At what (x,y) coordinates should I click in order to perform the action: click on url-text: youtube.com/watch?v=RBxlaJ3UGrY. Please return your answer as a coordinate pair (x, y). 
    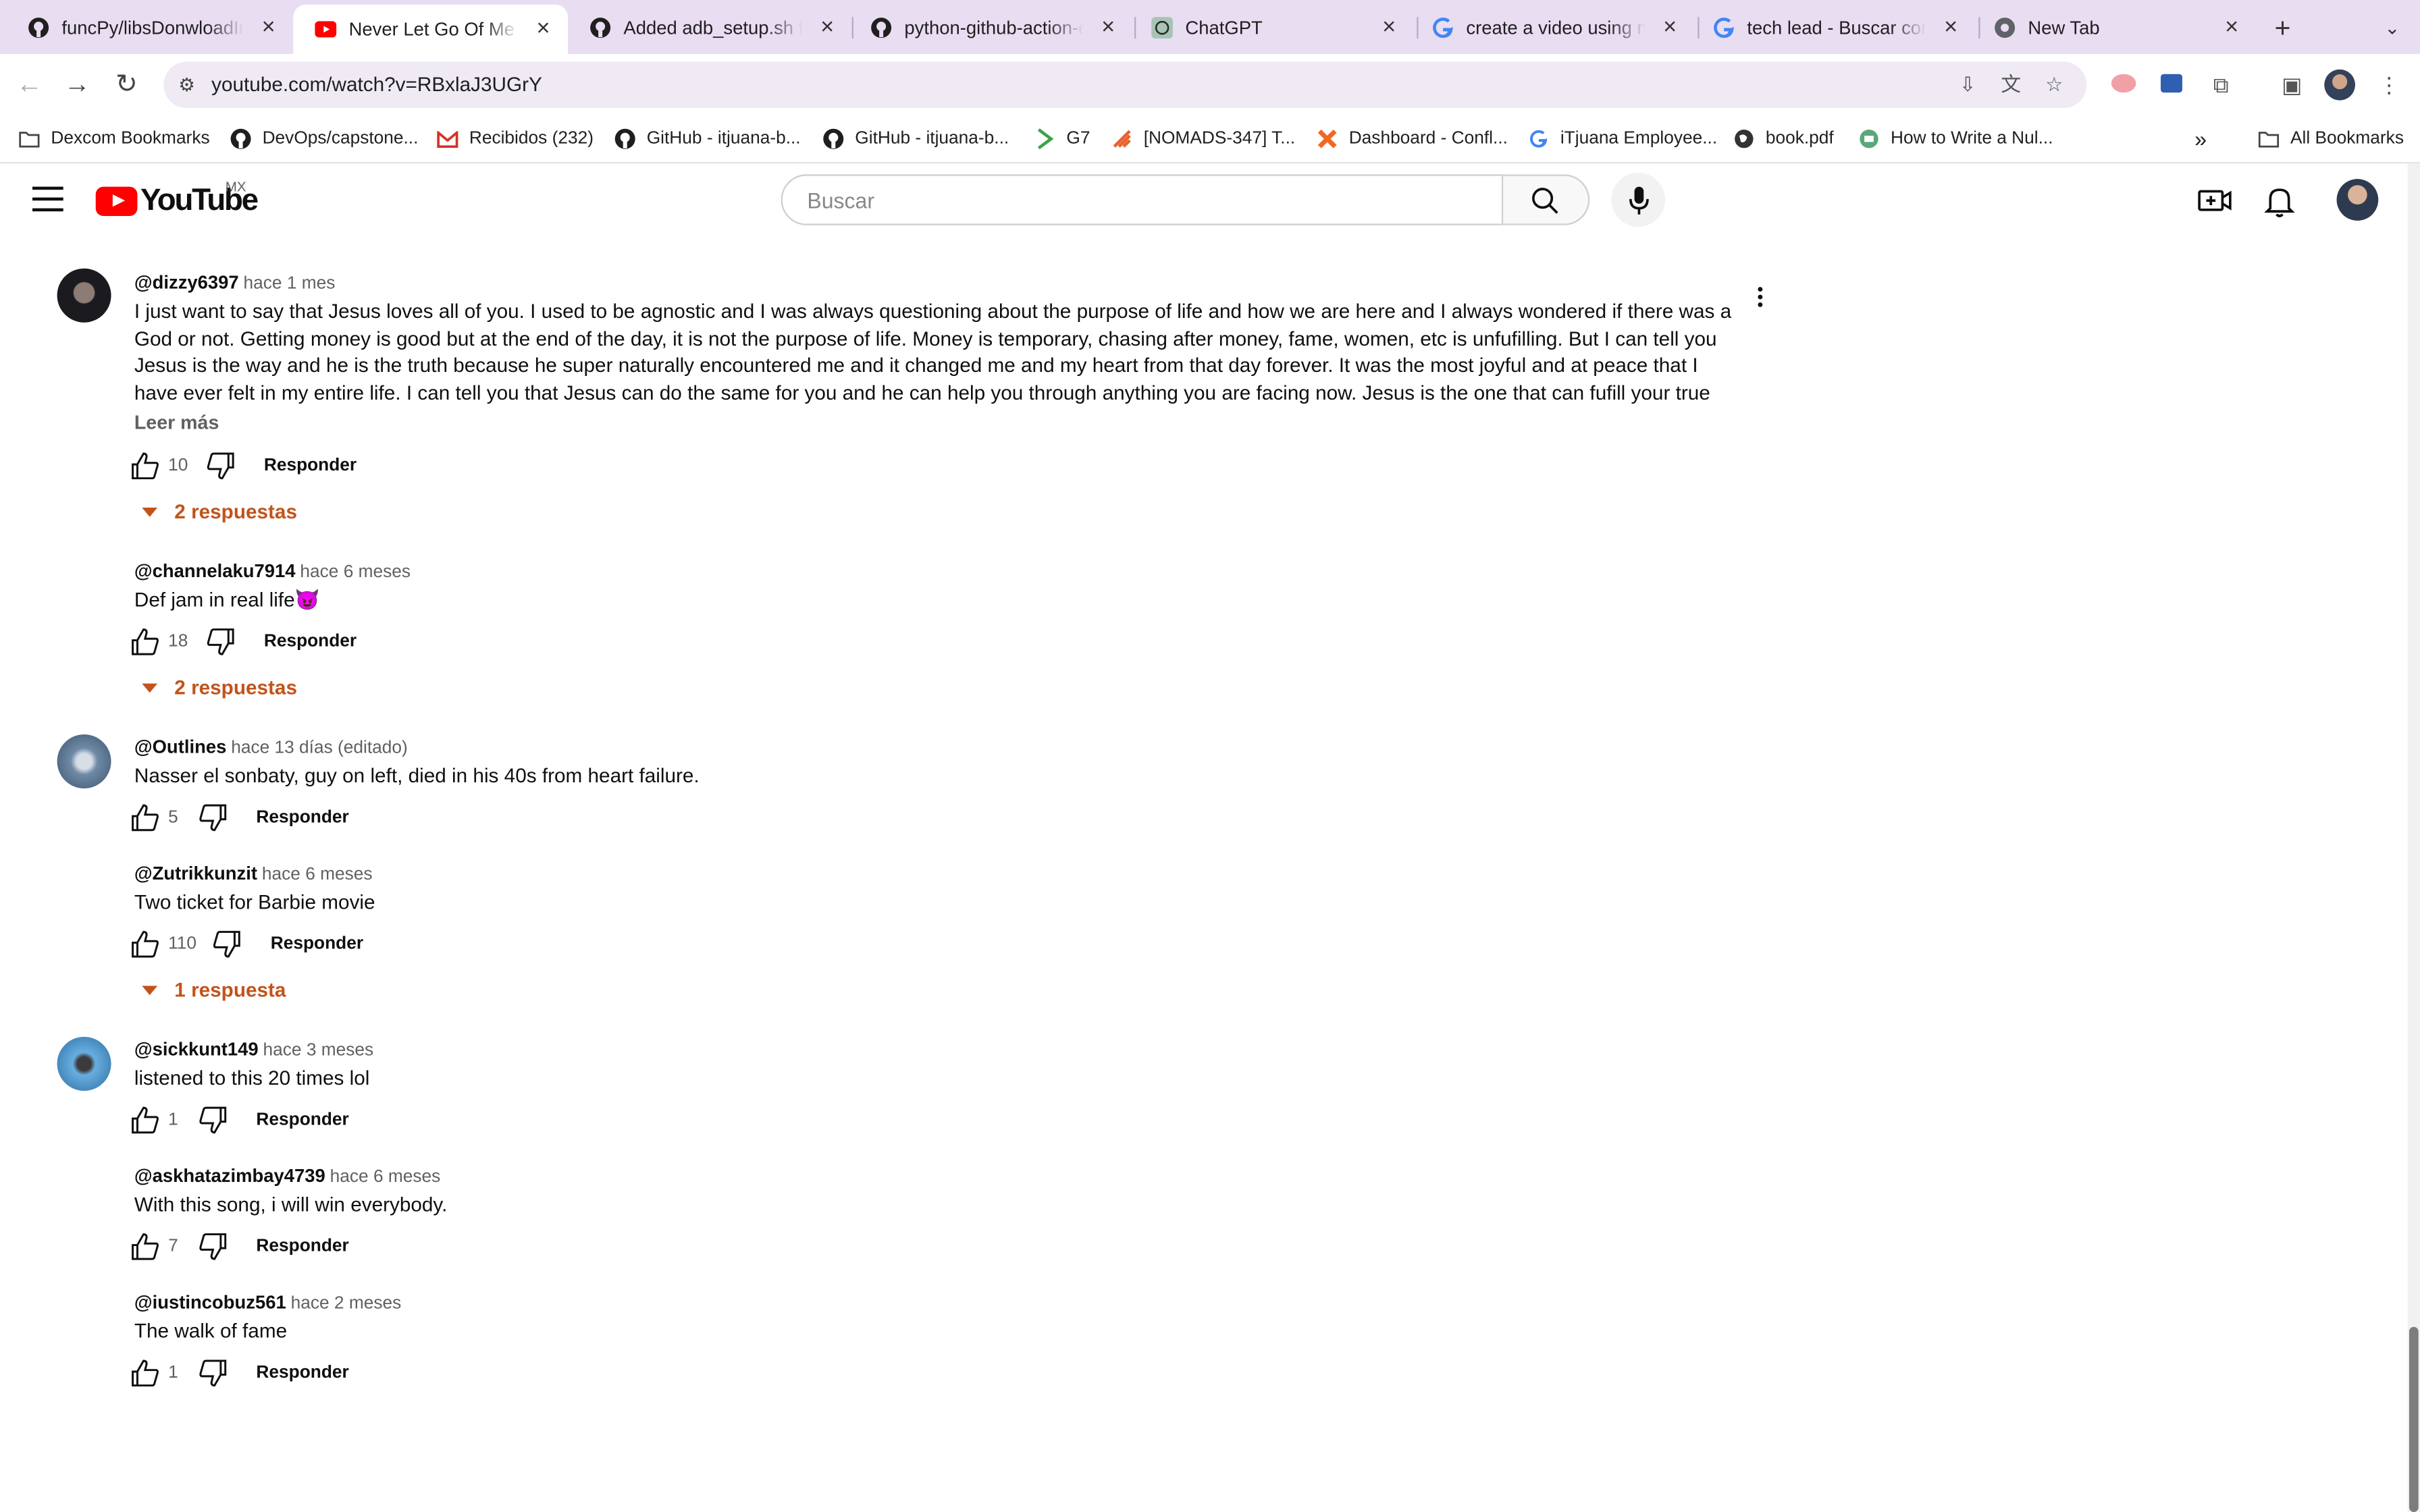
    Looking at the image, I should click on (376, 83).